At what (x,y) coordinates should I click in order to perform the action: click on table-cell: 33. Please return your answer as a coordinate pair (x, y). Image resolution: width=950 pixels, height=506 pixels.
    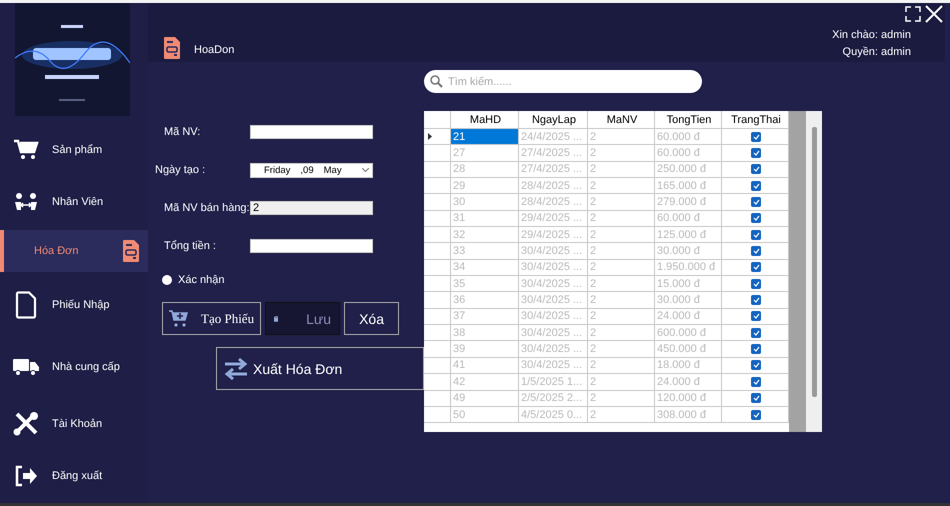
    Looking at the image, I should click on (485, 251).